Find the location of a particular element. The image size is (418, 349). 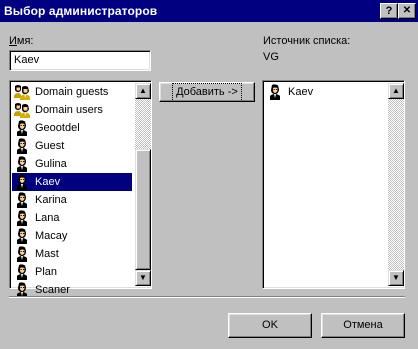

list-item-label: Scaner is located at coordinates (52, 290).